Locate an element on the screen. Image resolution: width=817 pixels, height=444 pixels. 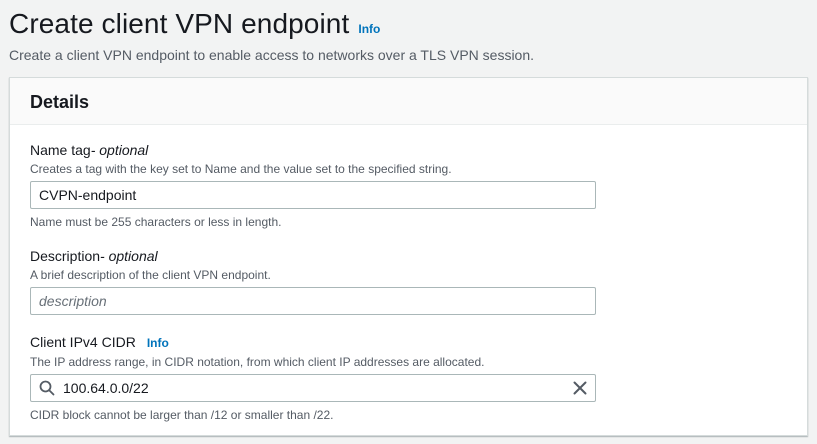
details-panel-title: Details is located at coordinates (60, 102).